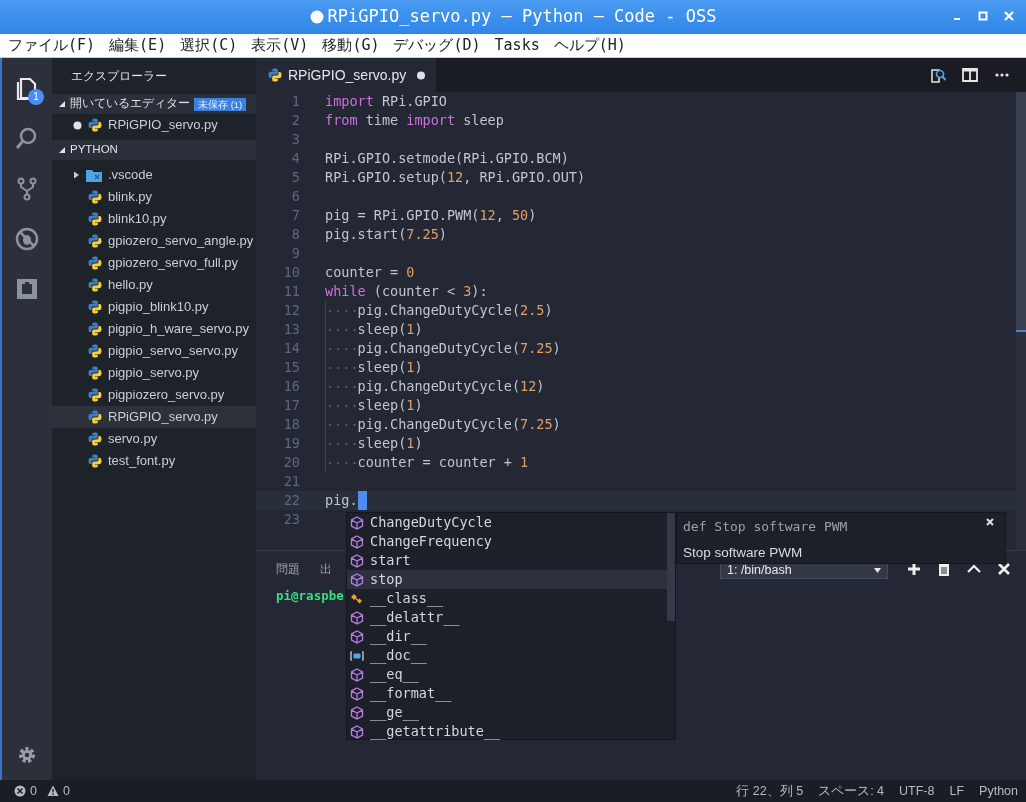 The width and height of the screenshot is (1026, 802). I want to click on line-number: 22, so click(291, 500).